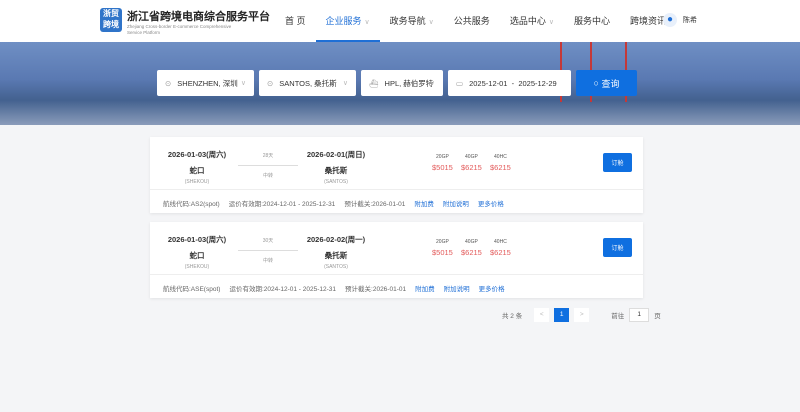 This screenshot has height=412, width=800. Describe the element at coordinates (670, 20) in the screenshot. I see `user-avatar-icon: ●` at that location.